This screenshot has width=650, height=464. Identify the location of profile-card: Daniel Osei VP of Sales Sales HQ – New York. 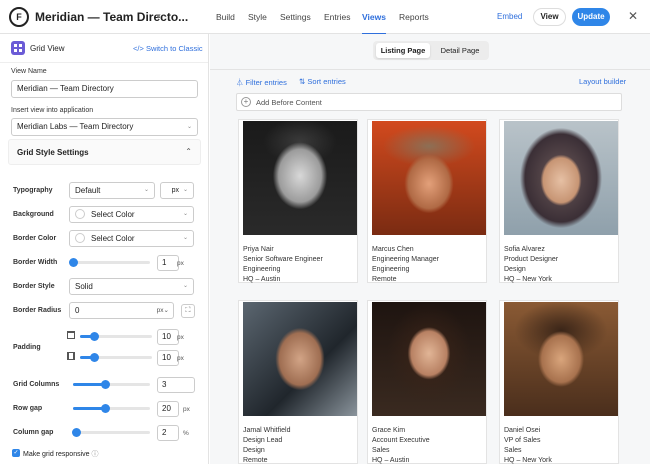
(559, 382).